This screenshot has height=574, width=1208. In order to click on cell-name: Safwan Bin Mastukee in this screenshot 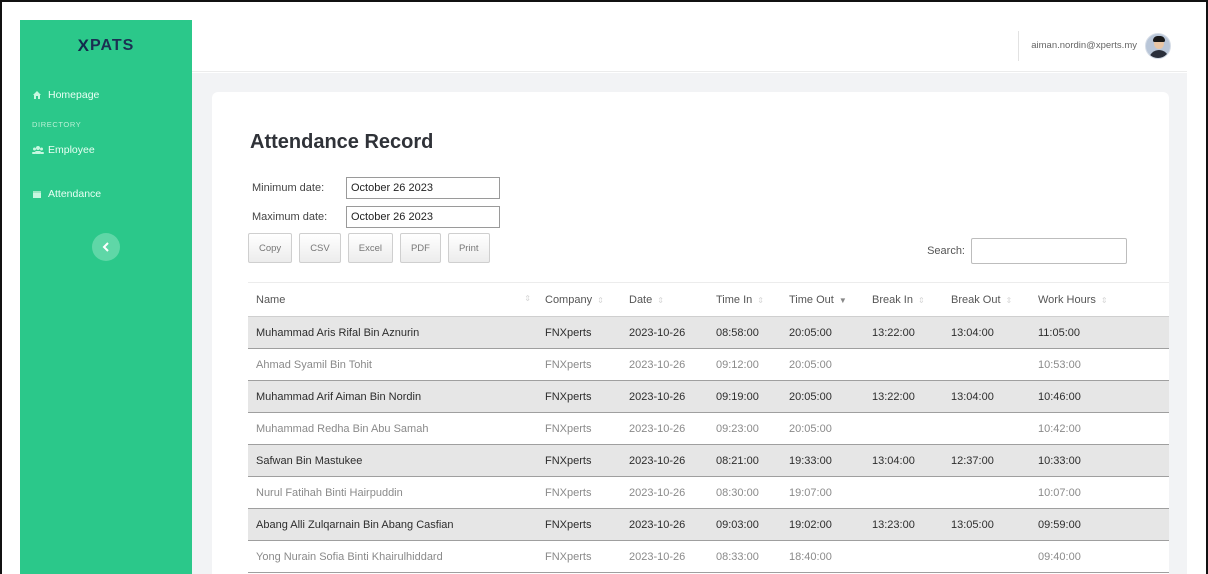, I will do `click(394, 460)`.